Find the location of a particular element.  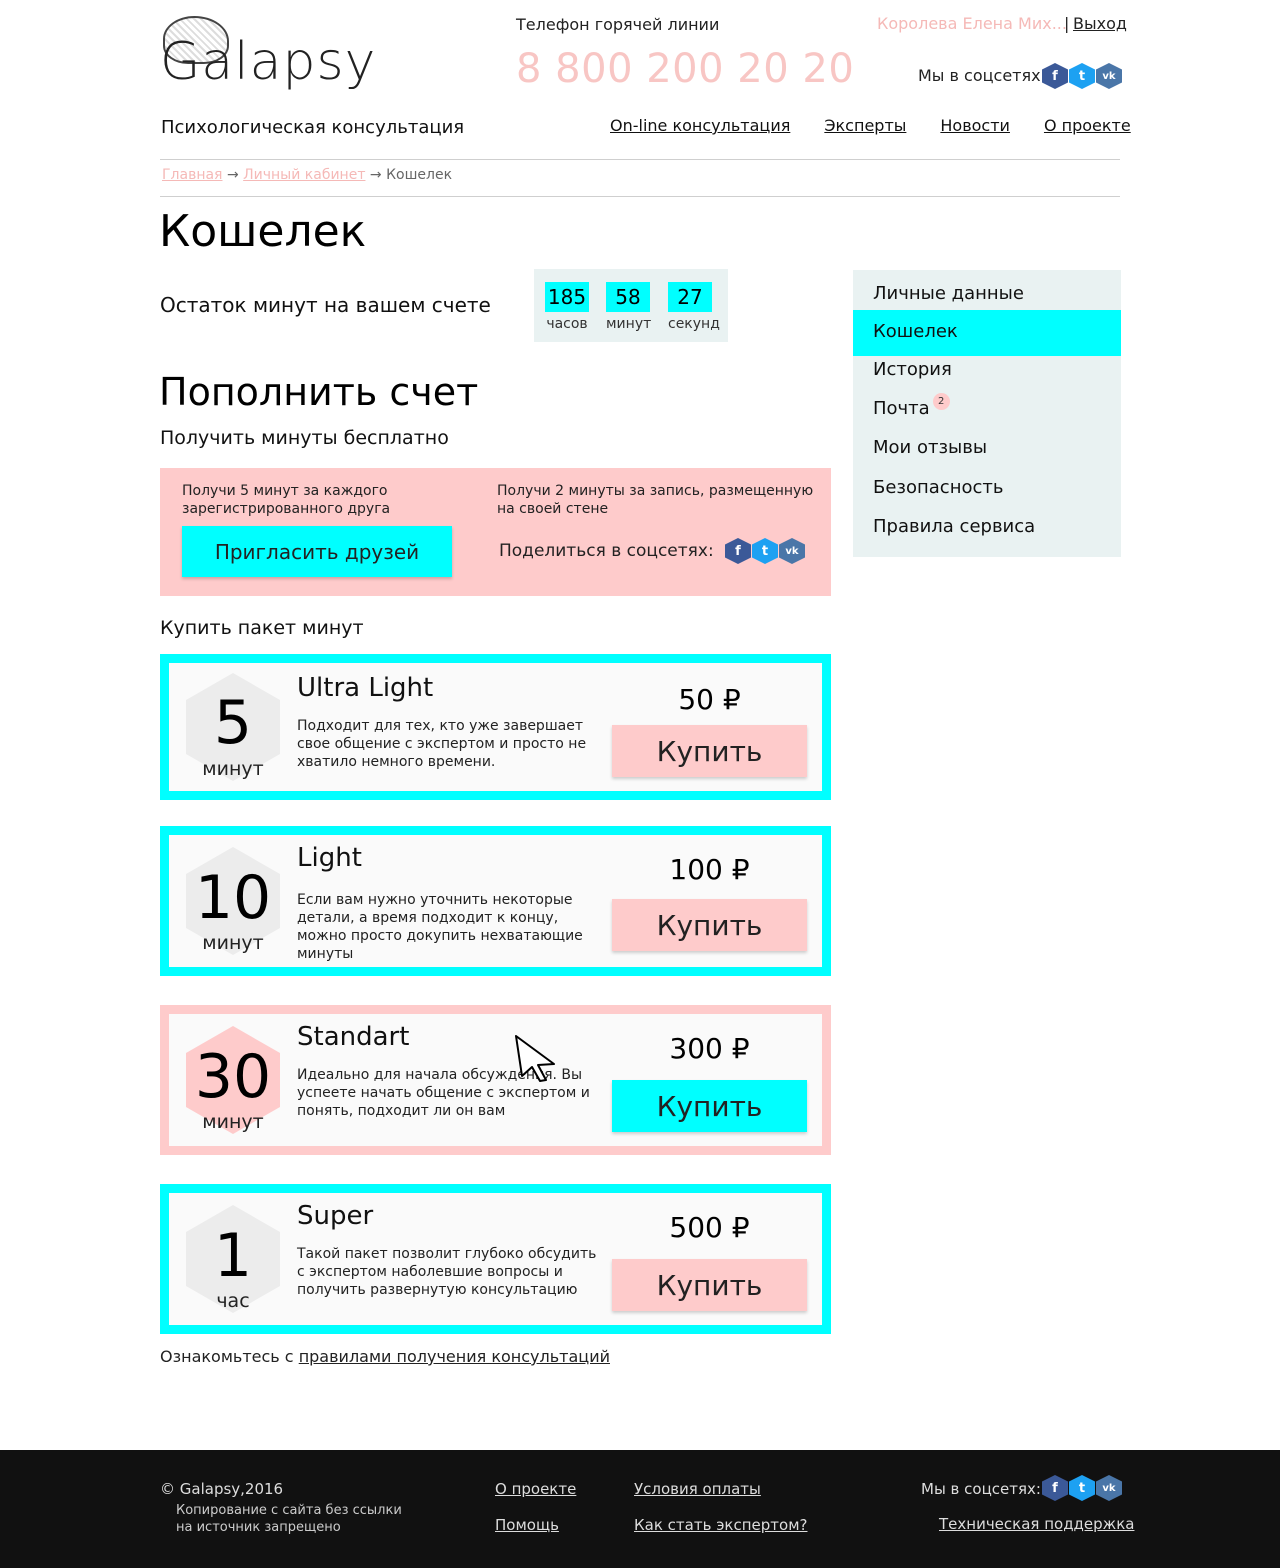

package-price: 50 ₽ is located at coordinates (709, 699).